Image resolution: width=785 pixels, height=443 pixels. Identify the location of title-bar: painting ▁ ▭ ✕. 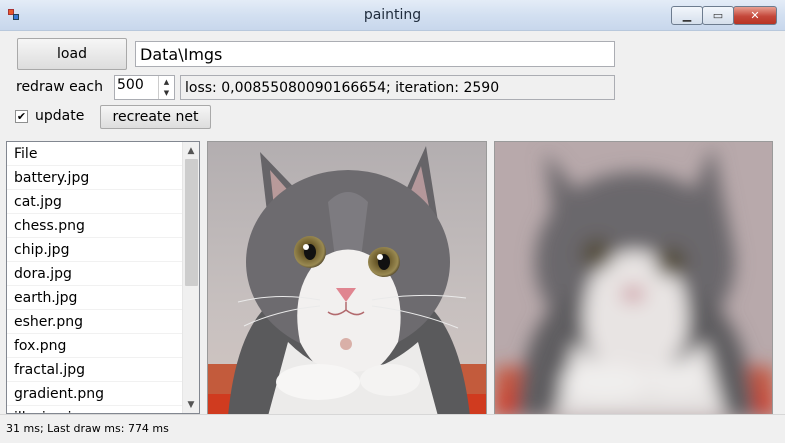
(392, 15).